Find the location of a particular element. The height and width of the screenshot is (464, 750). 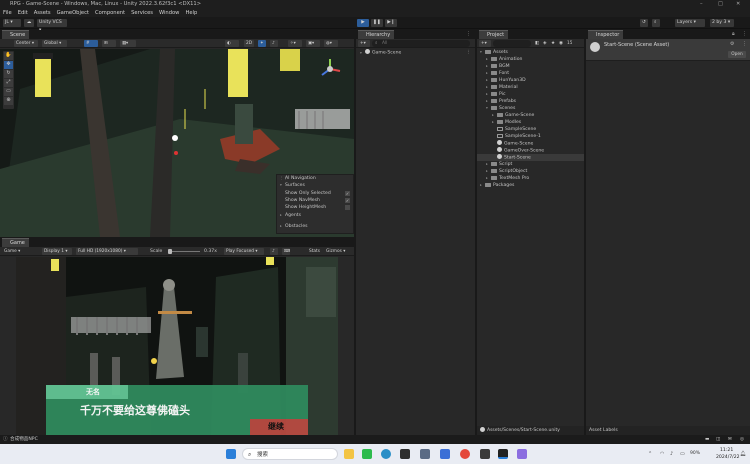

unity-hub-icon is located at coordinates (405, 454).